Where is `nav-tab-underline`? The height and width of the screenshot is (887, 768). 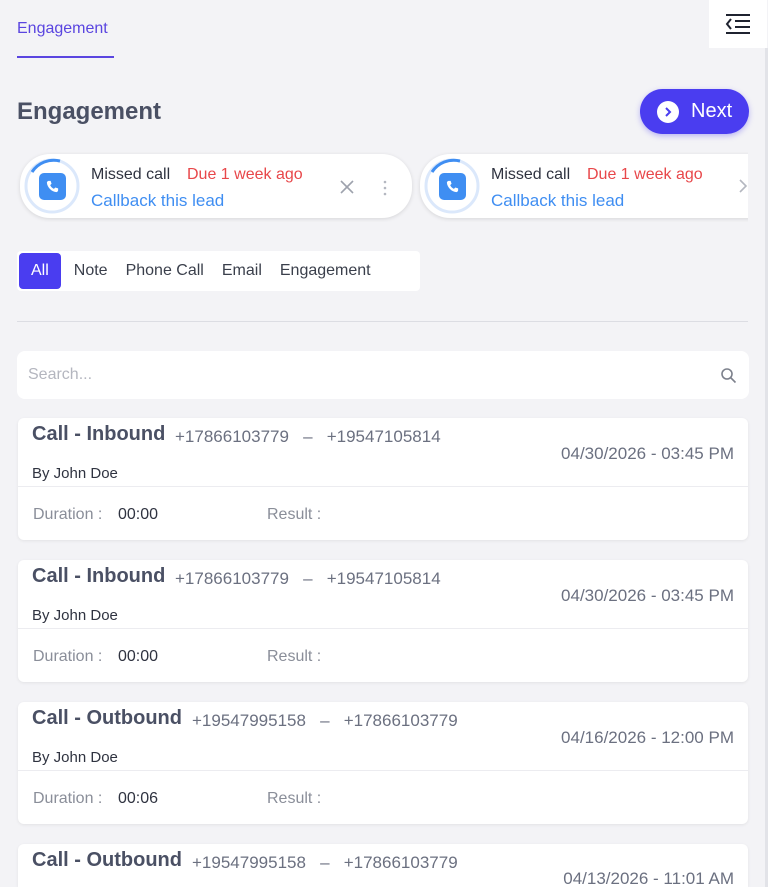 nav-tab-underline is located at coordinates (65, 57).